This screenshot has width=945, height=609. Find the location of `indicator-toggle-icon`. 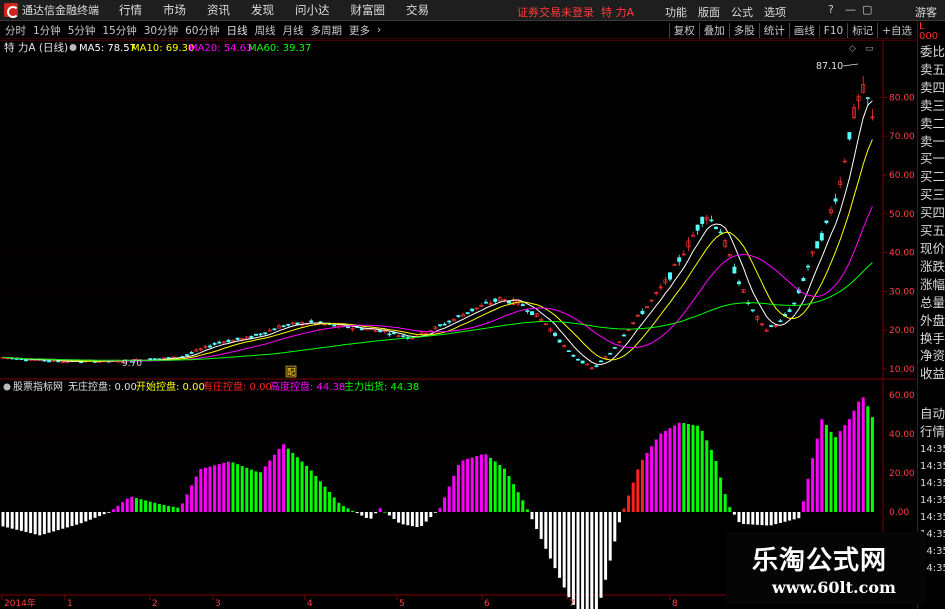

indicator-toggle-icon is located at coordinates (7, 387).